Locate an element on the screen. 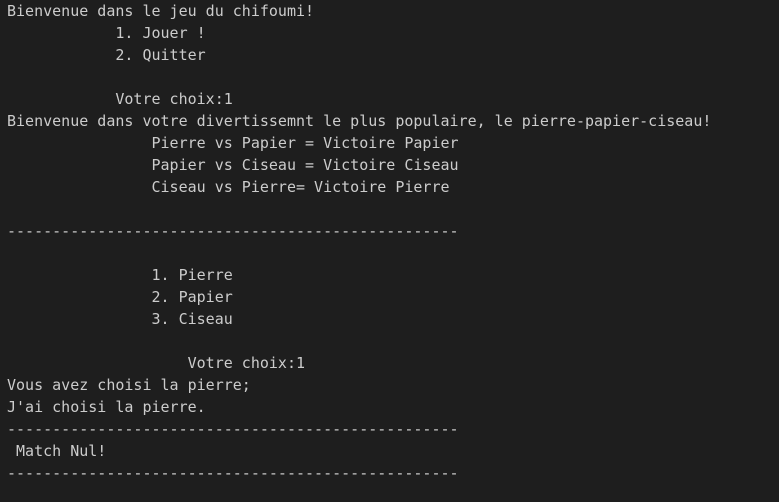 The height and width of the screenshot is (502, 779). choice-option-papier: 2. Papier is located at coordinates (120, 297).